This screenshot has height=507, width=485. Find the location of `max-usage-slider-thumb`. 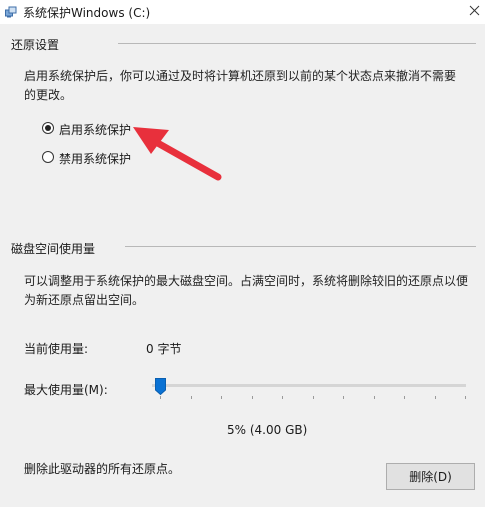

max-usage-slider-thumb is located at coordinates (160, 386).